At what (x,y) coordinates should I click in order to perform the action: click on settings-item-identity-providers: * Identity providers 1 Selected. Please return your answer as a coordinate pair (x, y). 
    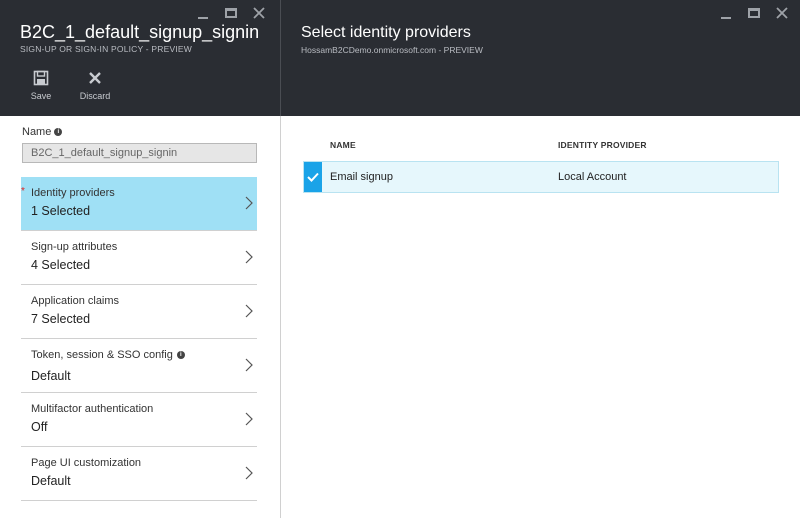
    Looking at the image, I should click on (139, 204).